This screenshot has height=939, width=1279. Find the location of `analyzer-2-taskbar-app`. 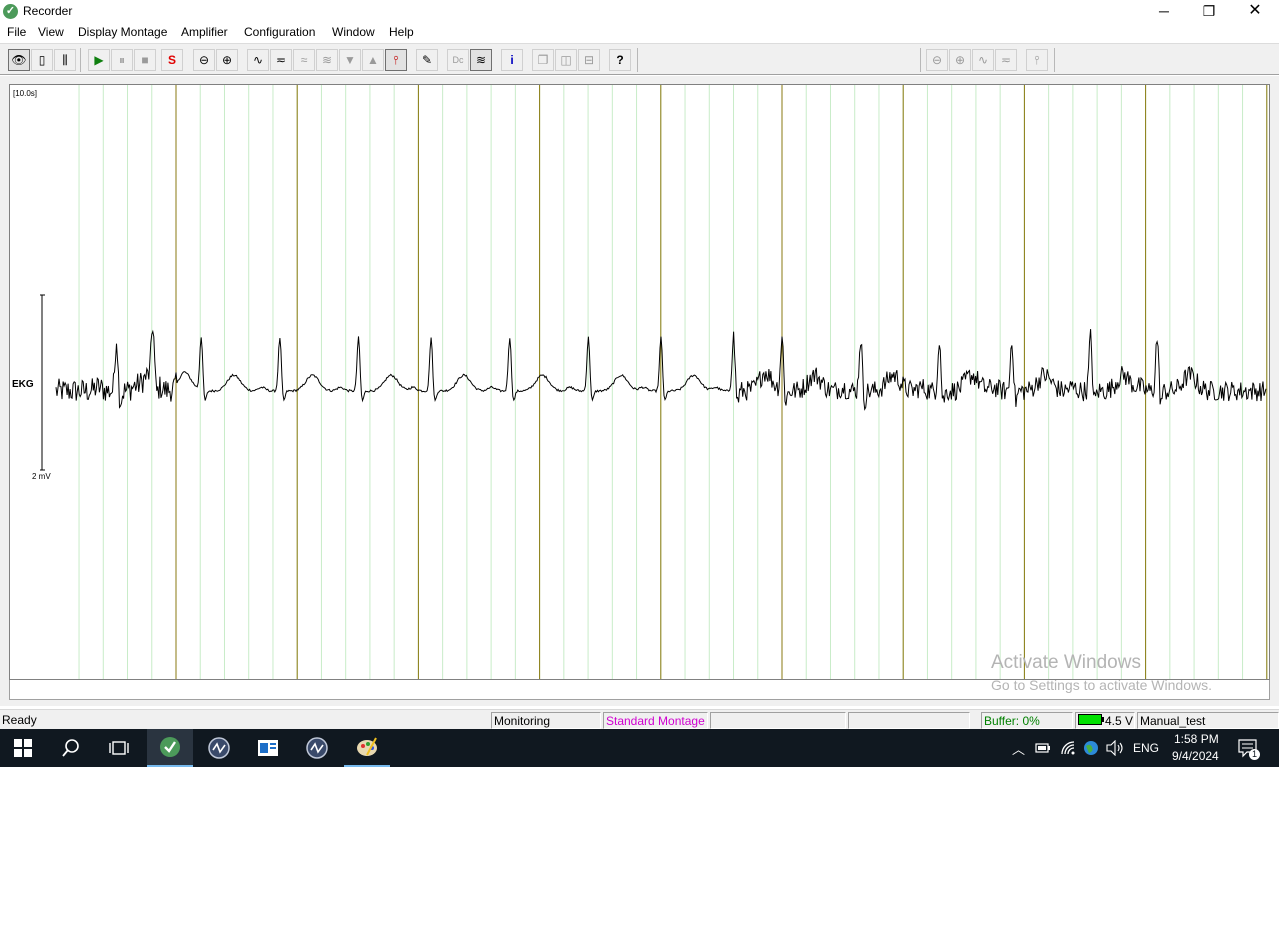

analyzer-2-taskbar-app is located at coordinates (317, 748).